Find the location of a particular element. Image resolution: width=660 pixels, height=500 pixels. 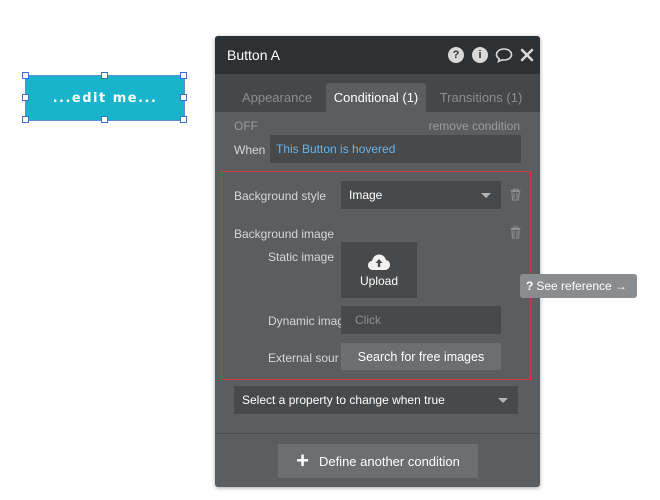

search-free-images-button: Search for free images is located at coordinates (421, 356).